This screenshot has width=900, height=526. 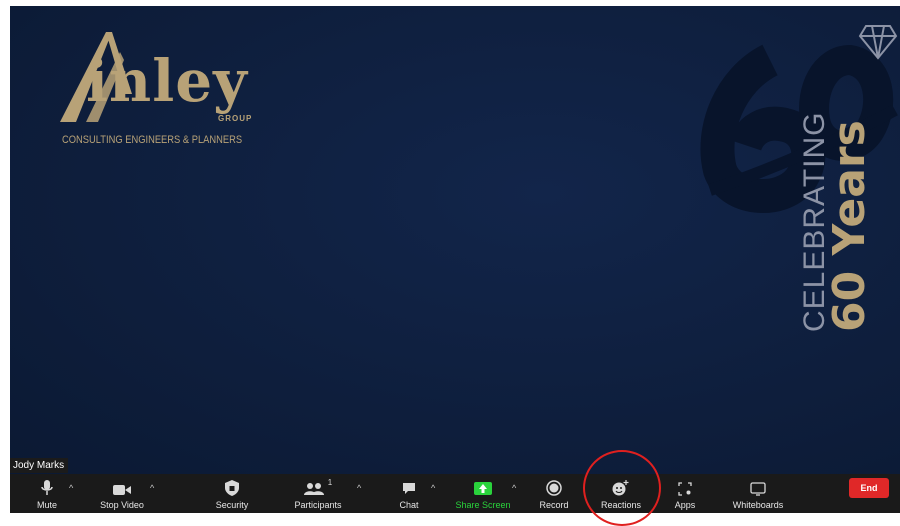 What do you see at coordinates (685, 489) in the screenshot?
I see `apps-icon` at bounding box center [685, 489].